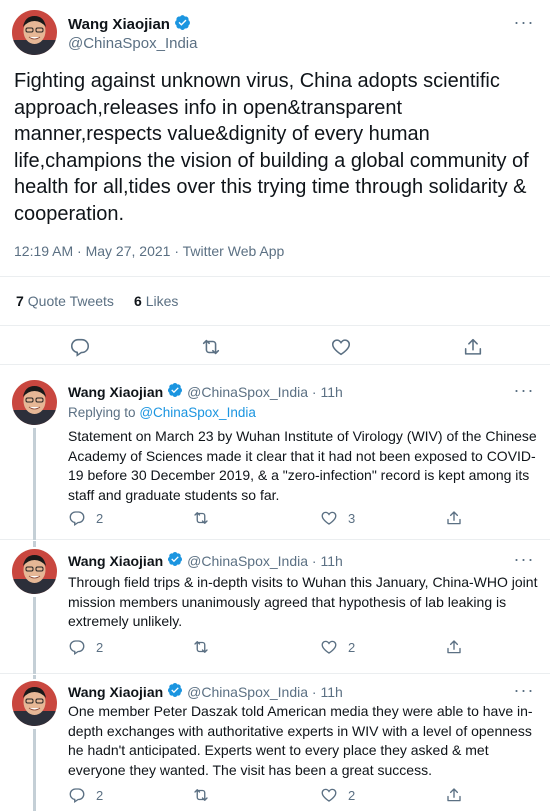  I want to click on replying-to: Replying to @ChinaSpox_India, so click(162, 412).